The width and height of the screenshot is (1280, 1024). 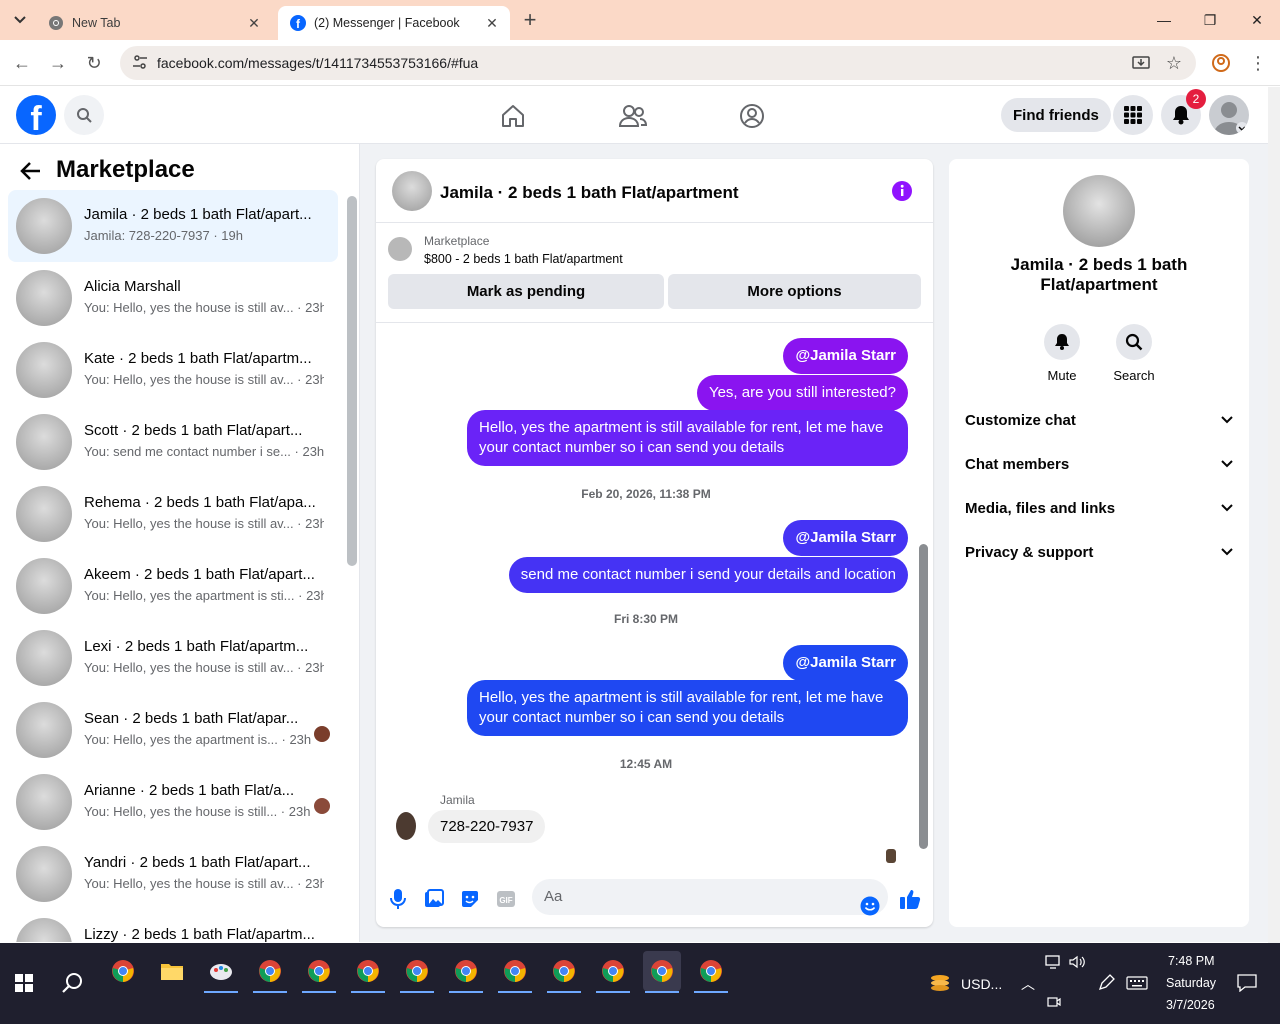 What do you see at coordinates (1054, 1002) in the screenshot?
I see `meet-now-icon` at bounding box center [1054, 1002].